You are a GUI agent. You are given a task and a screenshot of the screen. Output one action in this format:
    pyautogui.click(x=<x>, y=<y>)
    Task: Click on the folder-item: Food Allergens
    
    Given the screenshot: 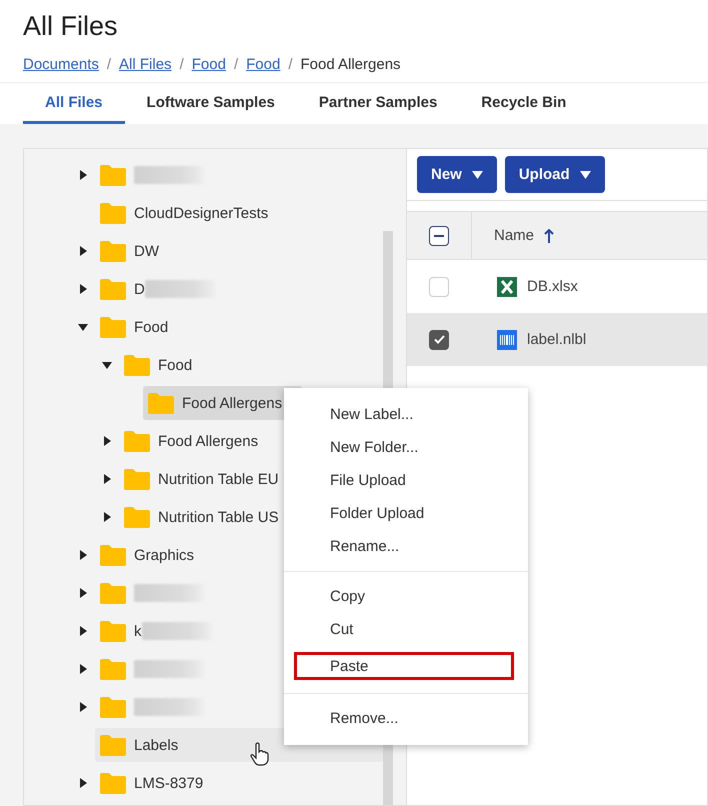 What is the action you would take?
    pyautogui.click(x=198, y=441)
    